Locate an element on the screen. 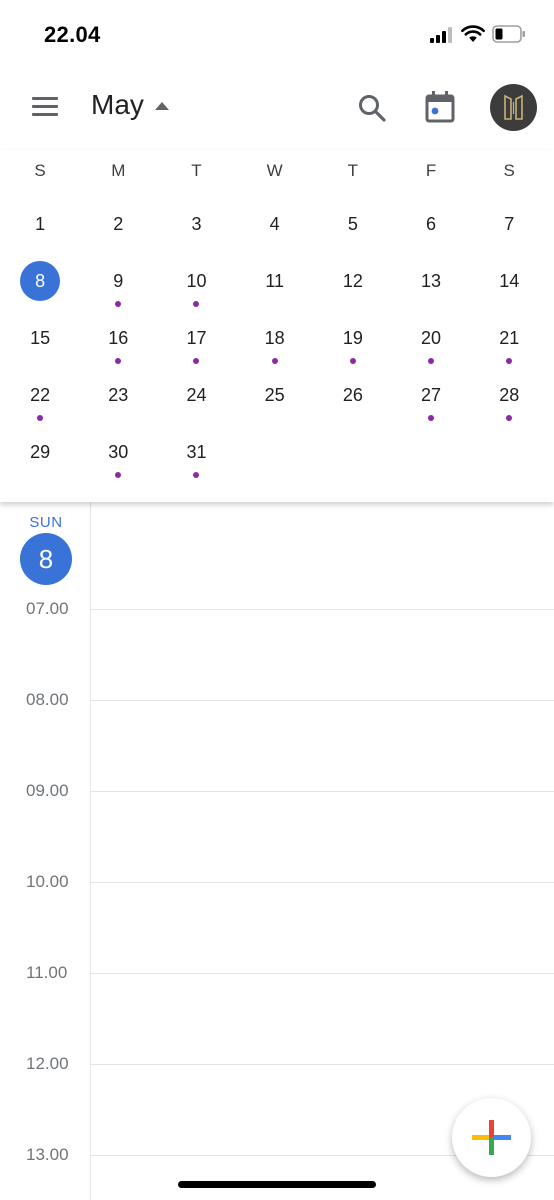 This screenshot has height=1200, width=554. weekday-label: M is located at coordinates (118, 170).